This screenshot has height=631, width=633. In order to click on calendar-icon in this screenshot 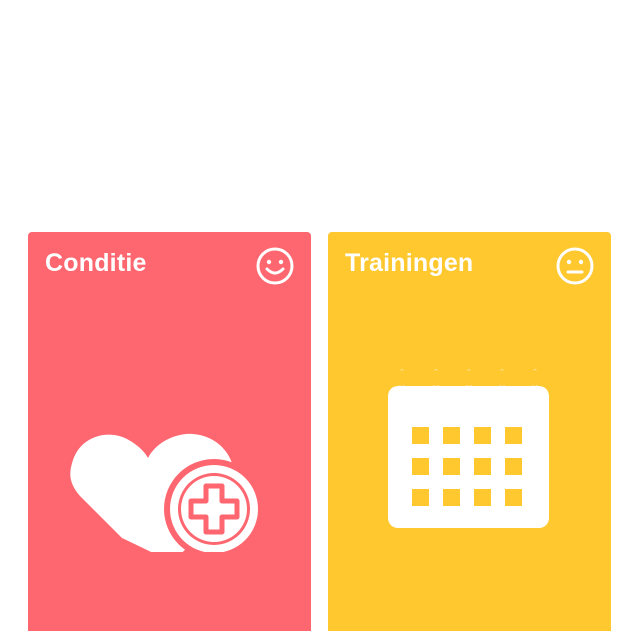, I will do `click(468, 448)`.